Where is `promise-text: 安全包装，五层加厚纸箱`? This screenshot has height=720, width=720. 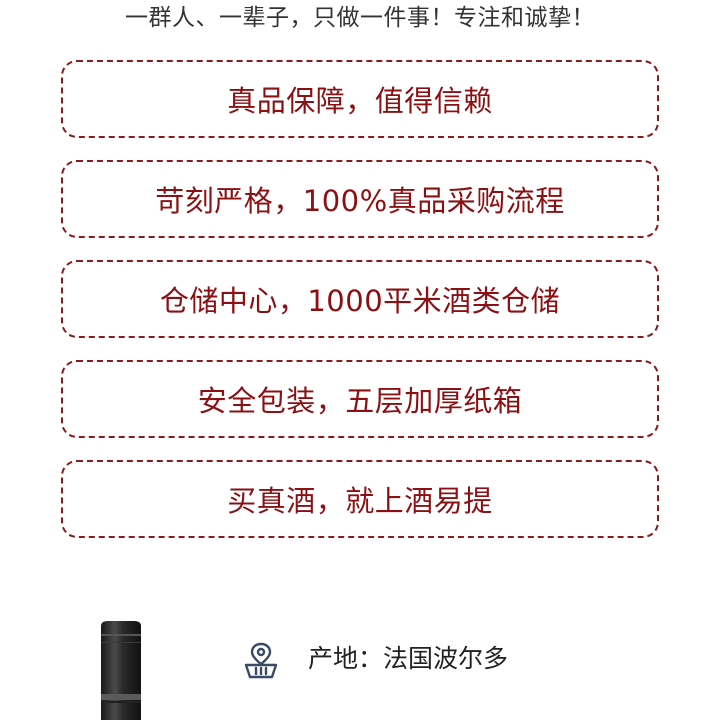 promise-text: 安全包装，五层加厚纸箱 is located at coordinates (360, 401).